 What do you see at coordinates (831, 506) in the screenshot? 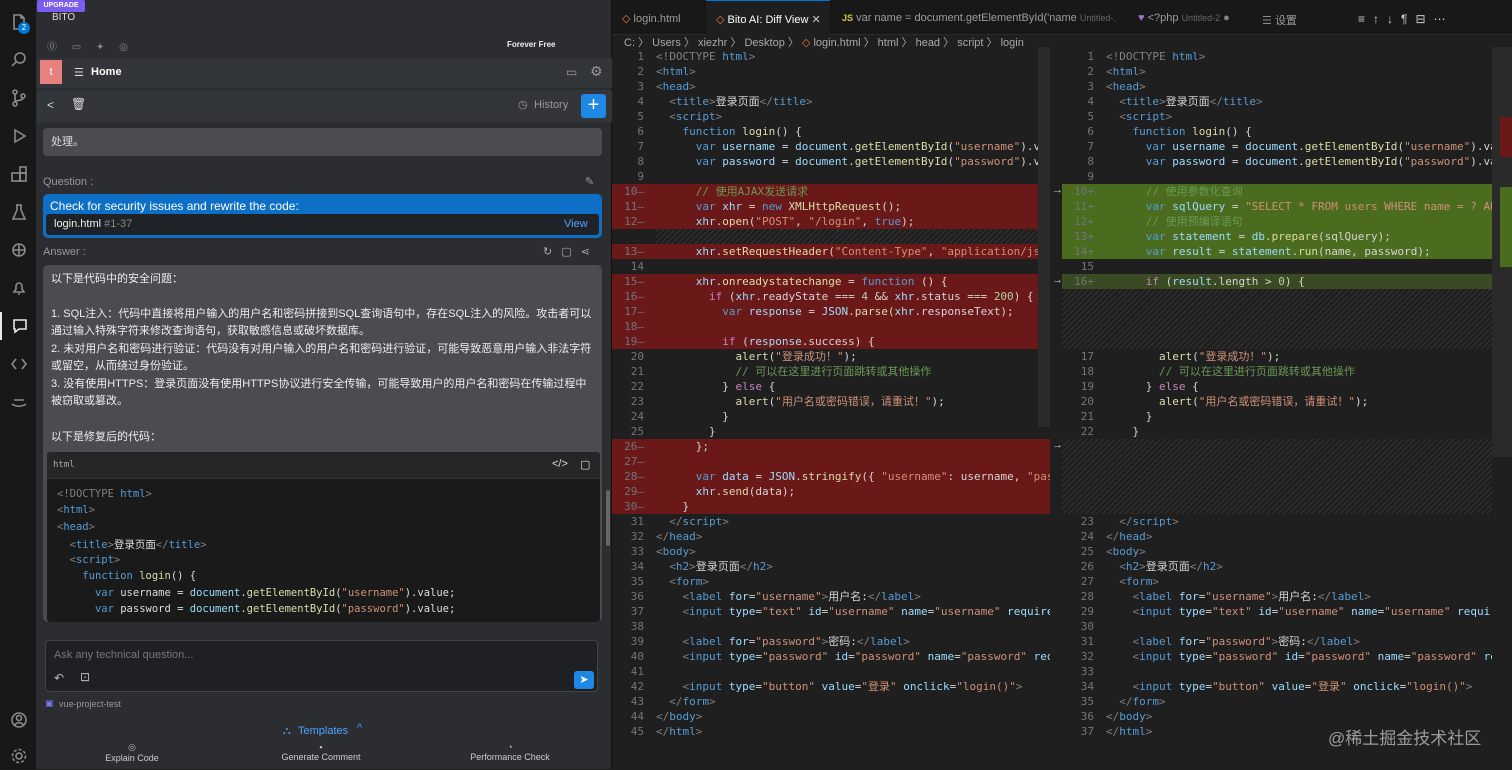
I see `deleted-line: 30— }` at bounding box center [831, 506].